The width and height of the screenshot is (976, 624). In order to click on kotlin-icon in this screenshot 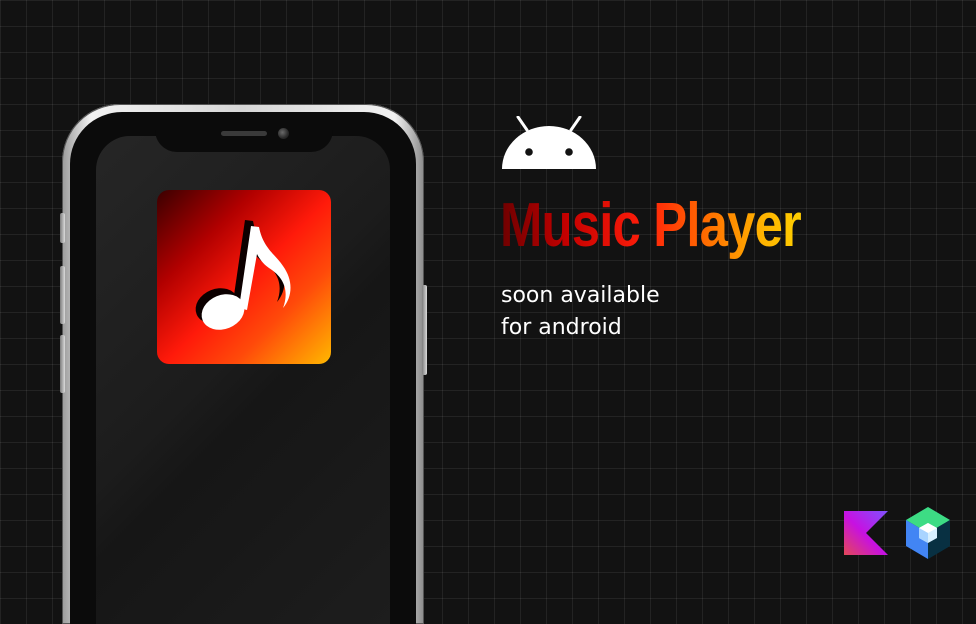, I will do `click(866, 533)`.